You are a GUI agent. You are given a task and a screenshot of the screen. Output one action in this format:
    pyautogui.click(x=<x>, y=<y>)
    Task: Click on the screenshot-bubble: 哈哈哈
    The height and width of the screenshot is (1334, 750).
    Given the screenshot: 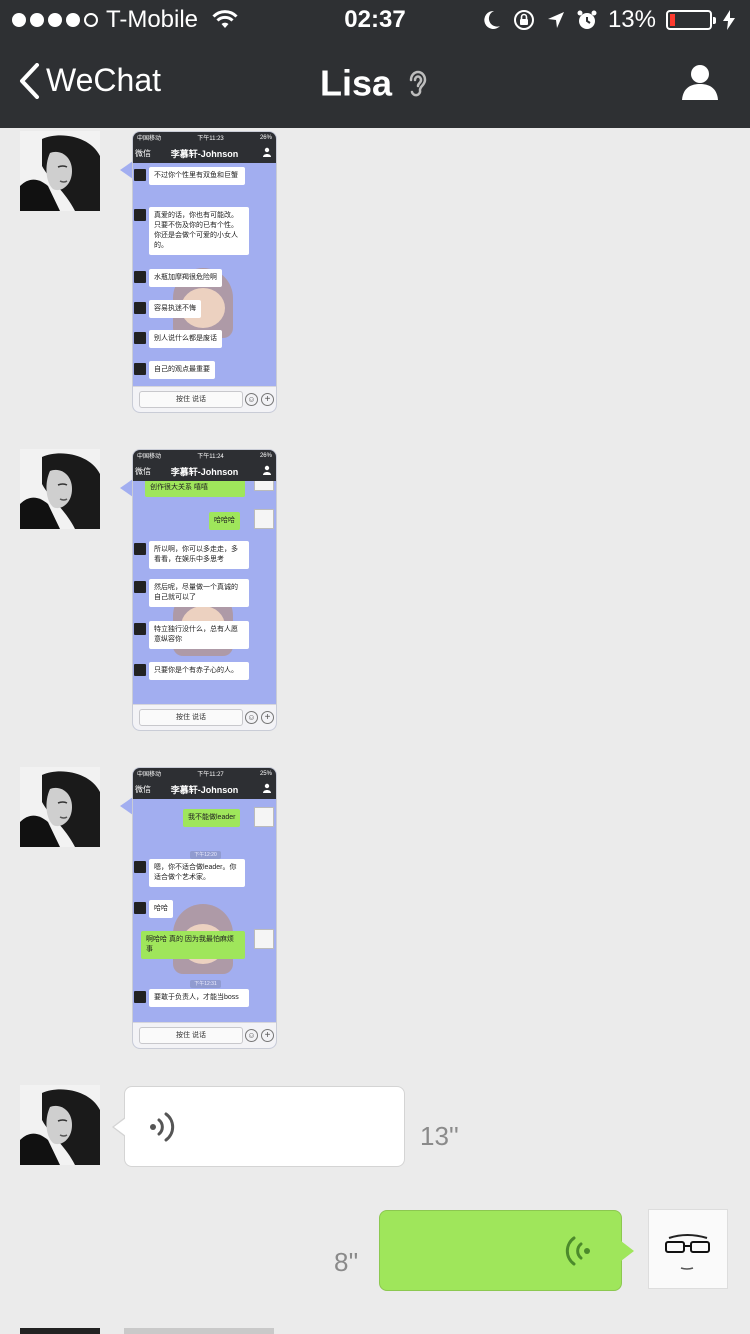 What is the action you would take?
    pyautogui.click(x=224, y=521)
    